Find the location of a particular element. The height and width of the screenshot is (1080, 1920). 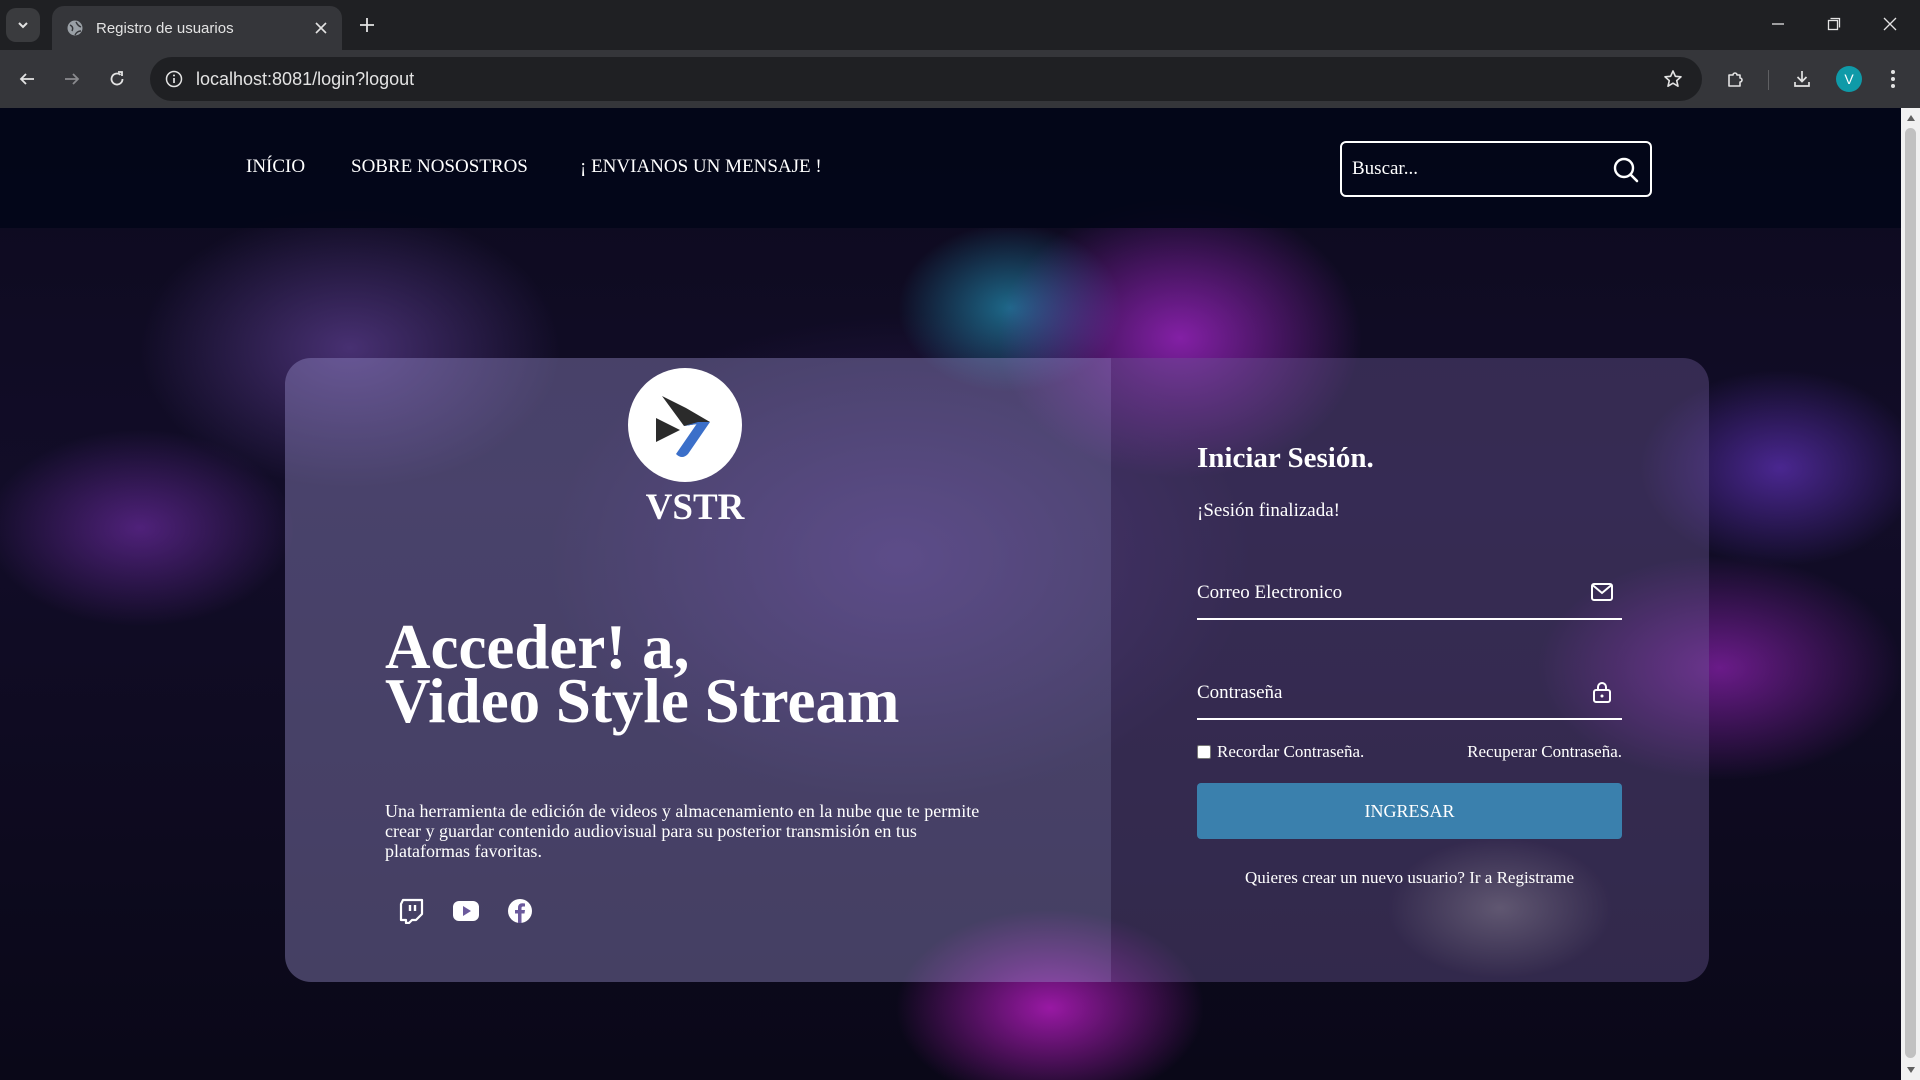

minimize-button is located at coordinates (1778, 24).